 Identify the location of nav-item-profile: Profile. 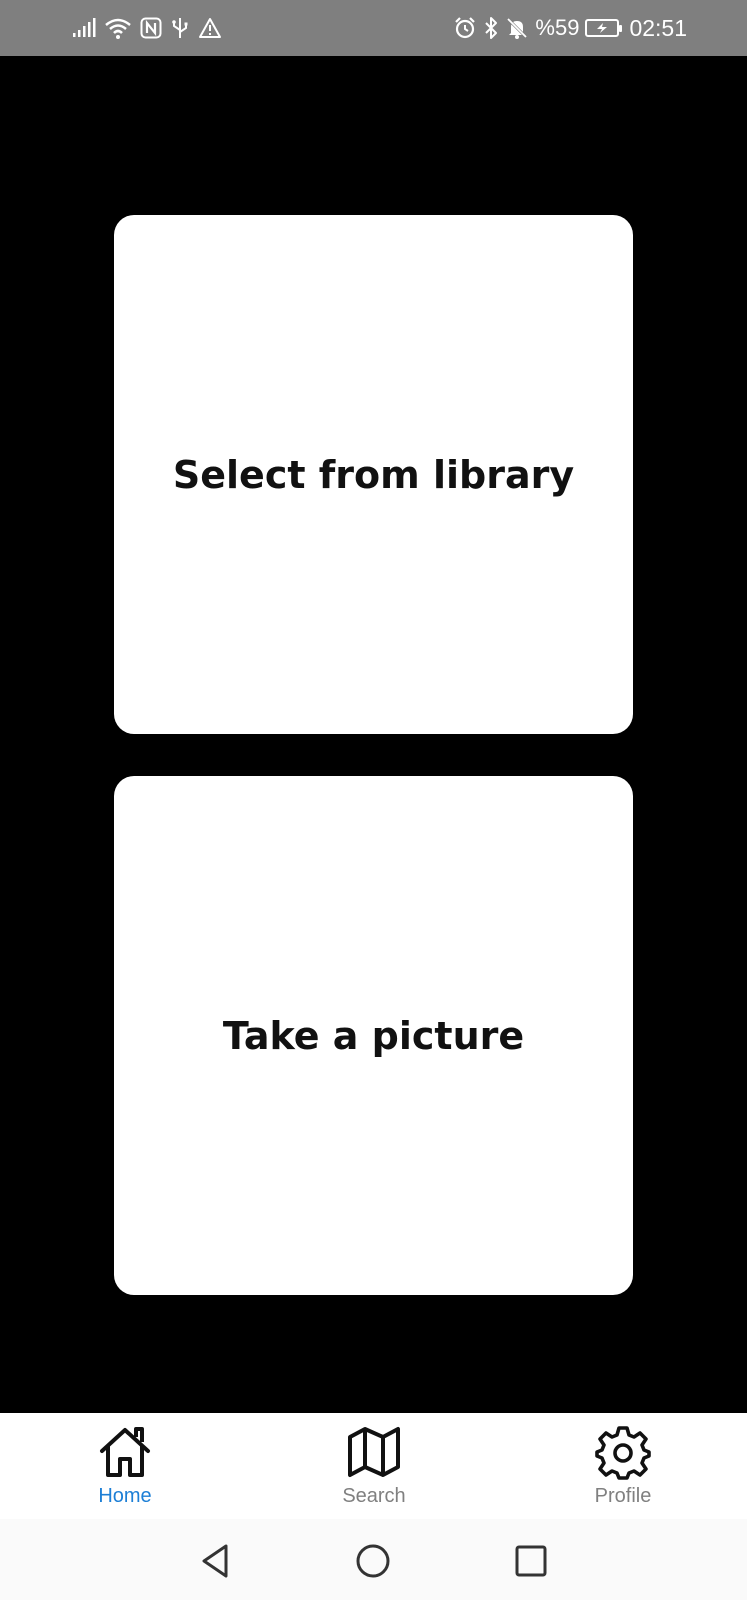
(623, 1469).